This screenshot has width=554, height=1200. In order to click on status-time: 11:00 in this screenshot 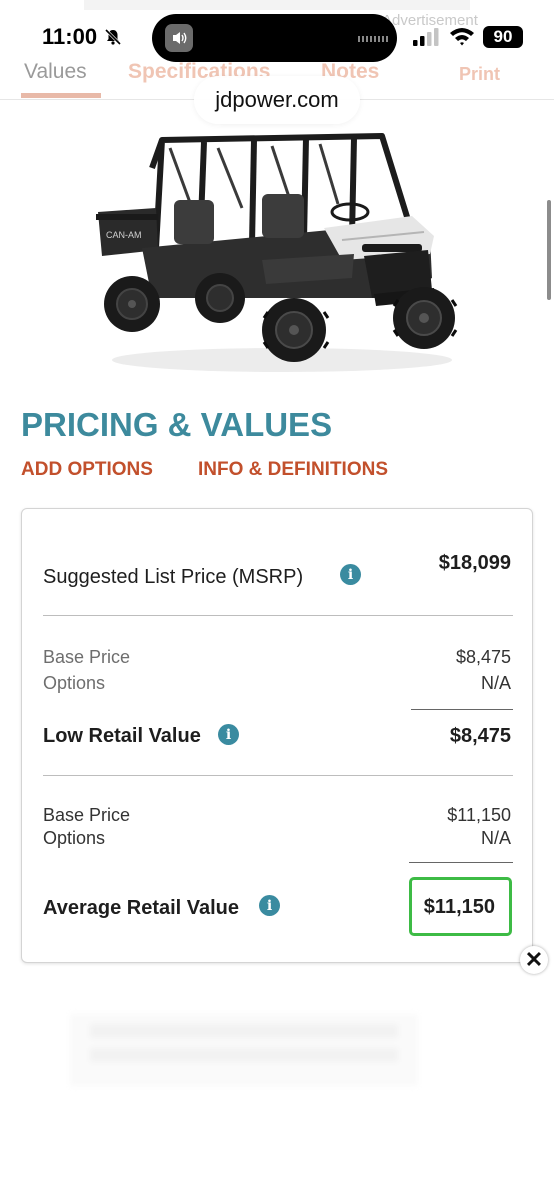, I will do `click(70, 36)`.